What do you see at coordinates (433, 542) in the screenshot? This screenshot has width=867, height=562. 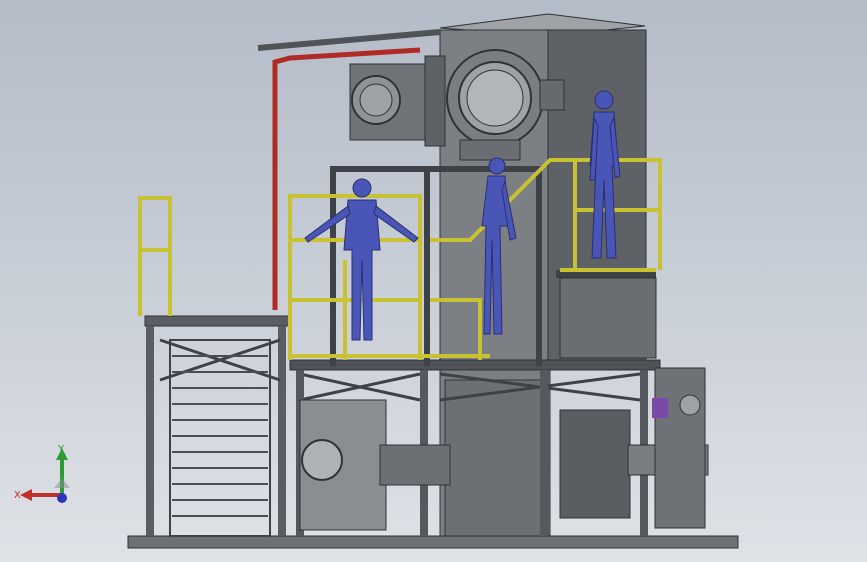 I see `base-plate` at bounding box center [433, 542].